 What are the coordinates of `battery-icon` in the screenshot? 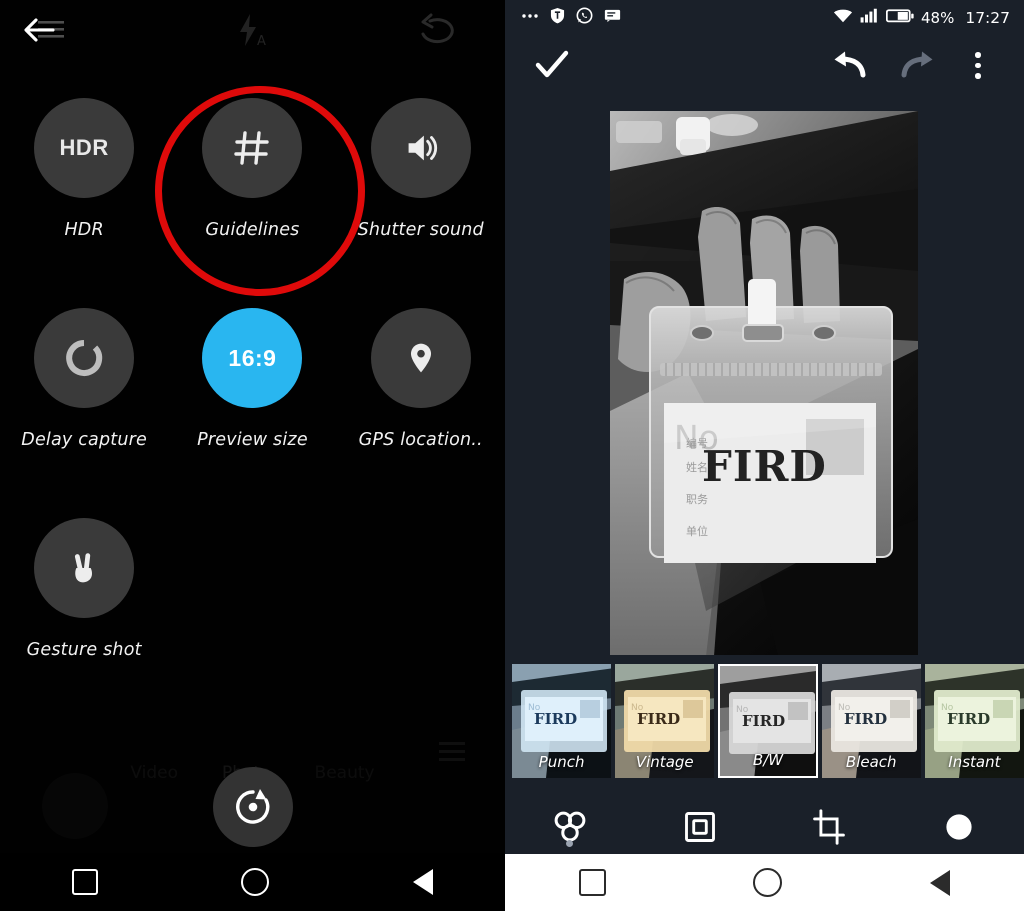 It's located at (899, 18).